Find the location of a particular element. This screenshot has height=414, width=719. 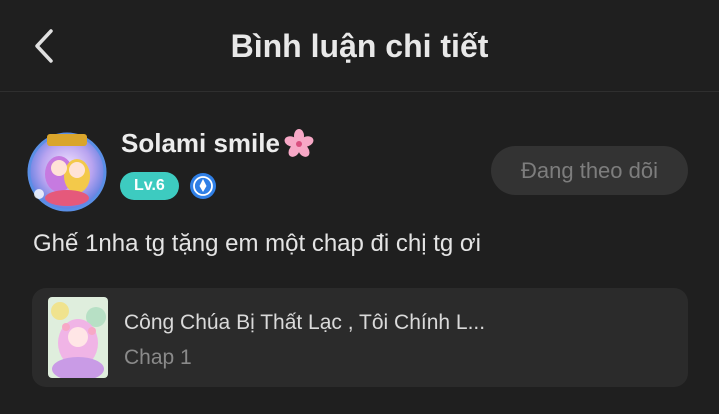

sakura-emoji-icon is located at coordinates (299, 142).